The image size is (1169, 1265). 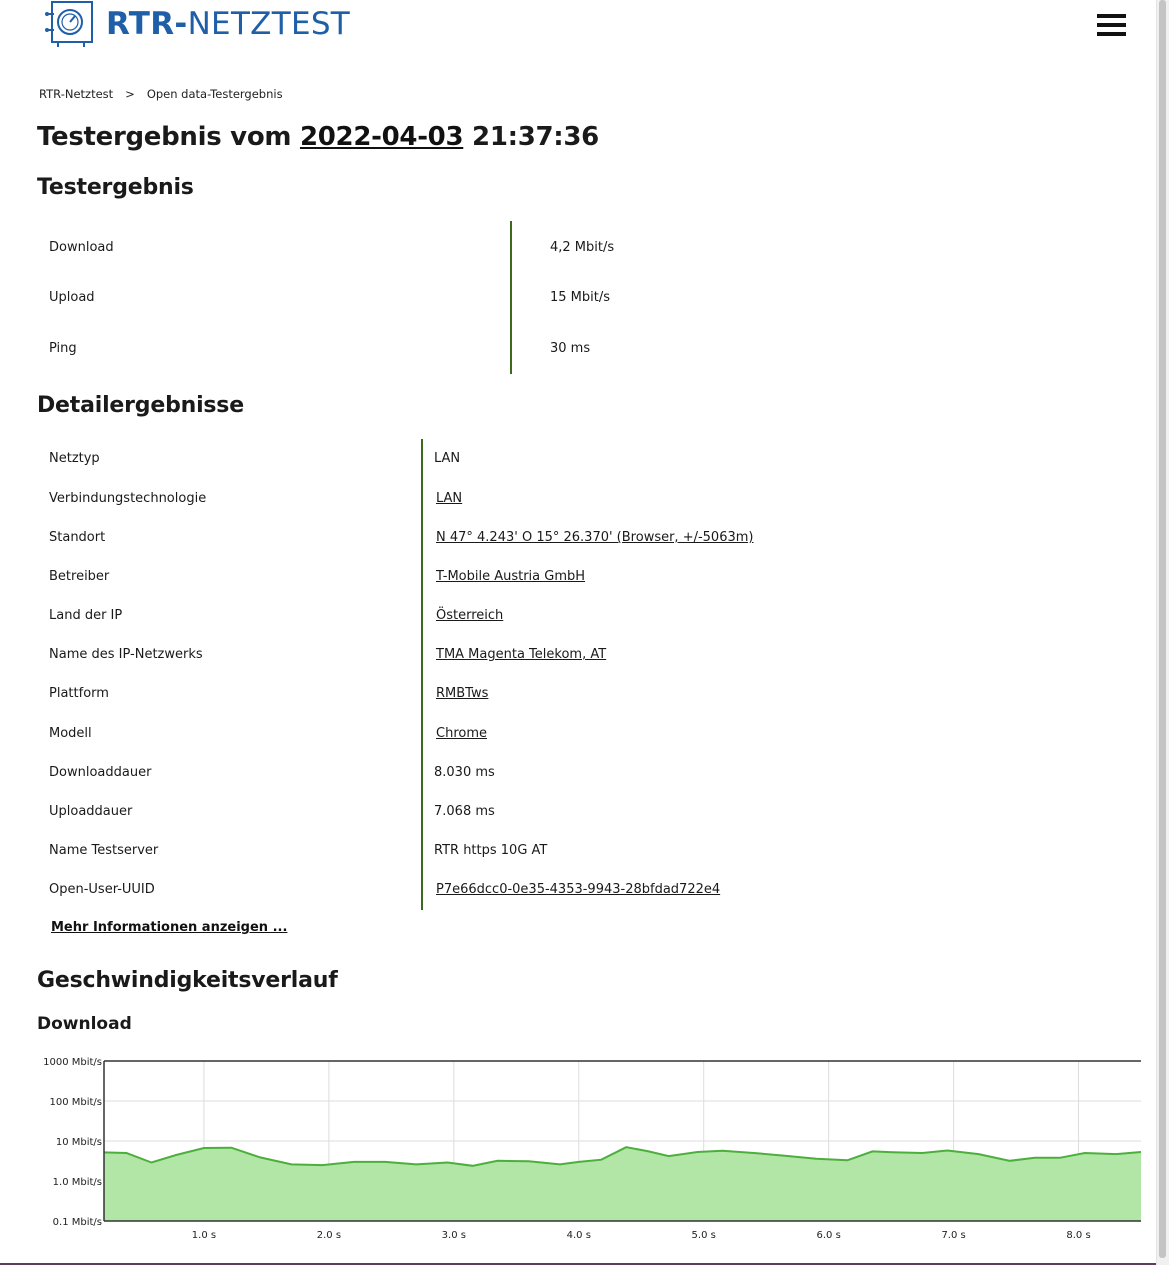 What do you see at coordinates (582, 247) in the screenshot?
I see `result-value-download: 4,2 Mbit/s` at bounding box center [582, 247].